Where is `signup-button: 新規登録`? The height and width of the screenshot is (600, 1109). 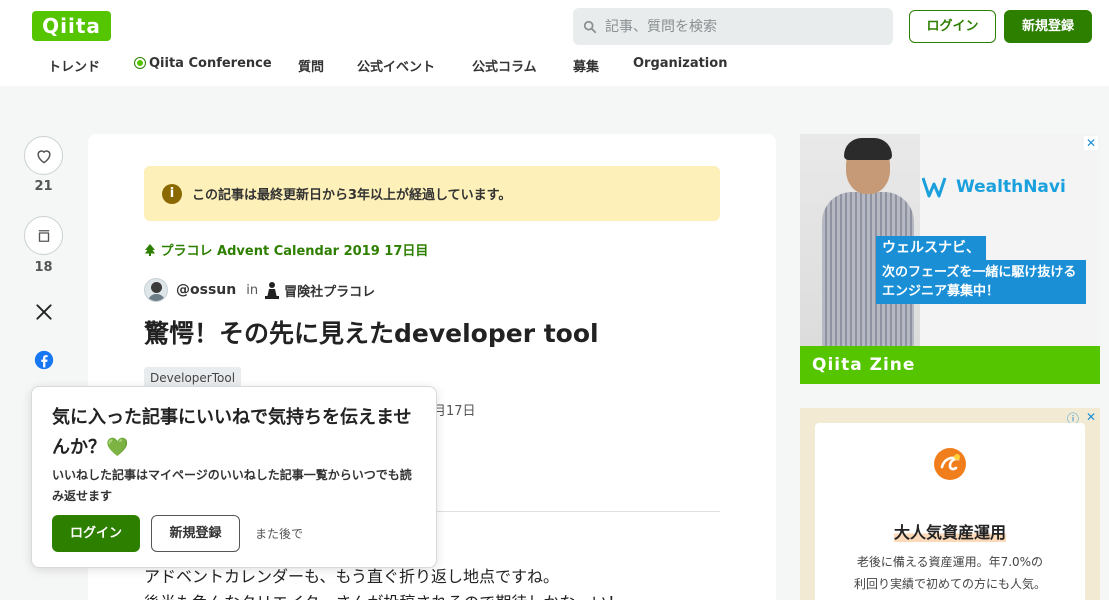
signup-button: 新規登録 is located at coordinates (1048, 26).